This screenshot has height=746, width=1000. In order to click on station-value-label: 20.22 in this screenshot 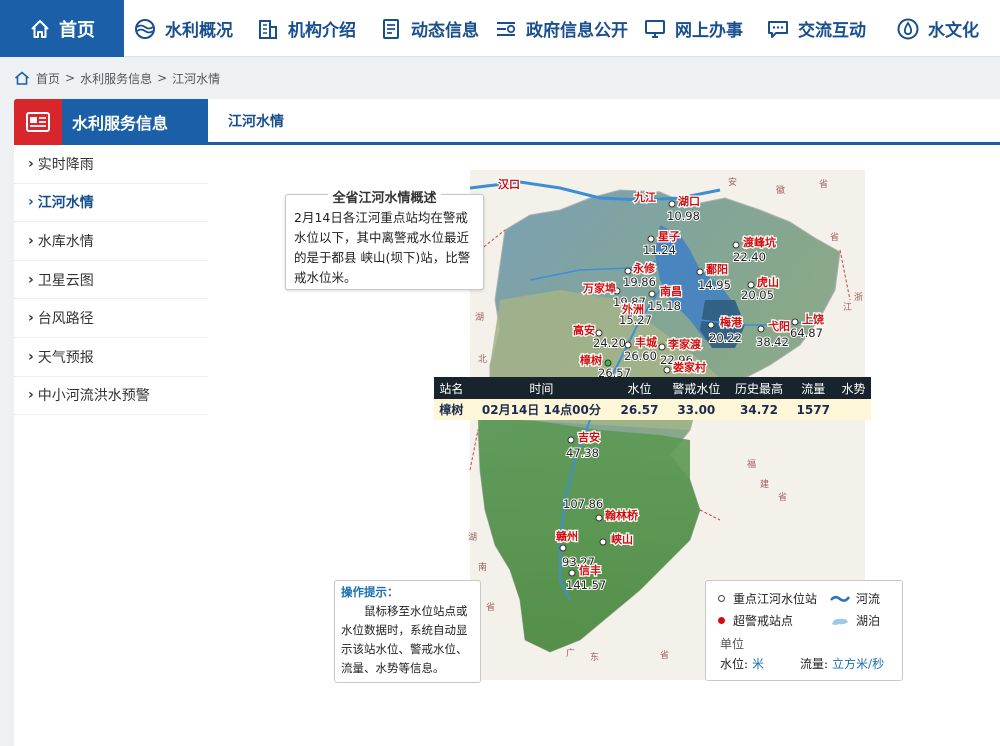, I will do `click(725, 338)`.